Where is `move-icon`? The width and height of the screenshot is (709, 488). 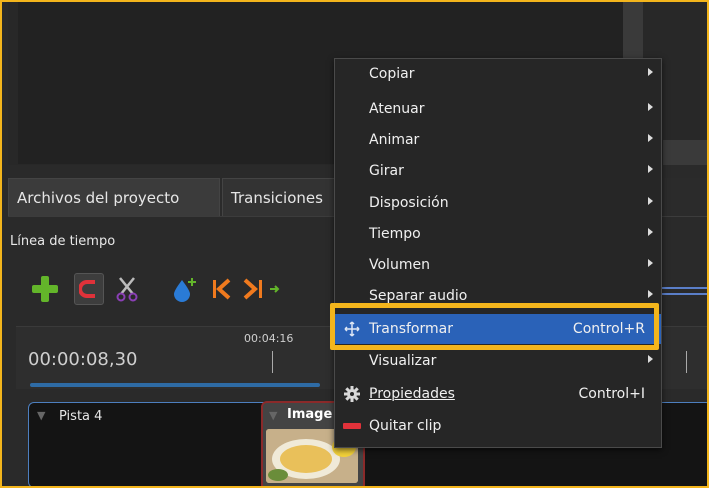 move-icon is located at coordinates (352, 329).